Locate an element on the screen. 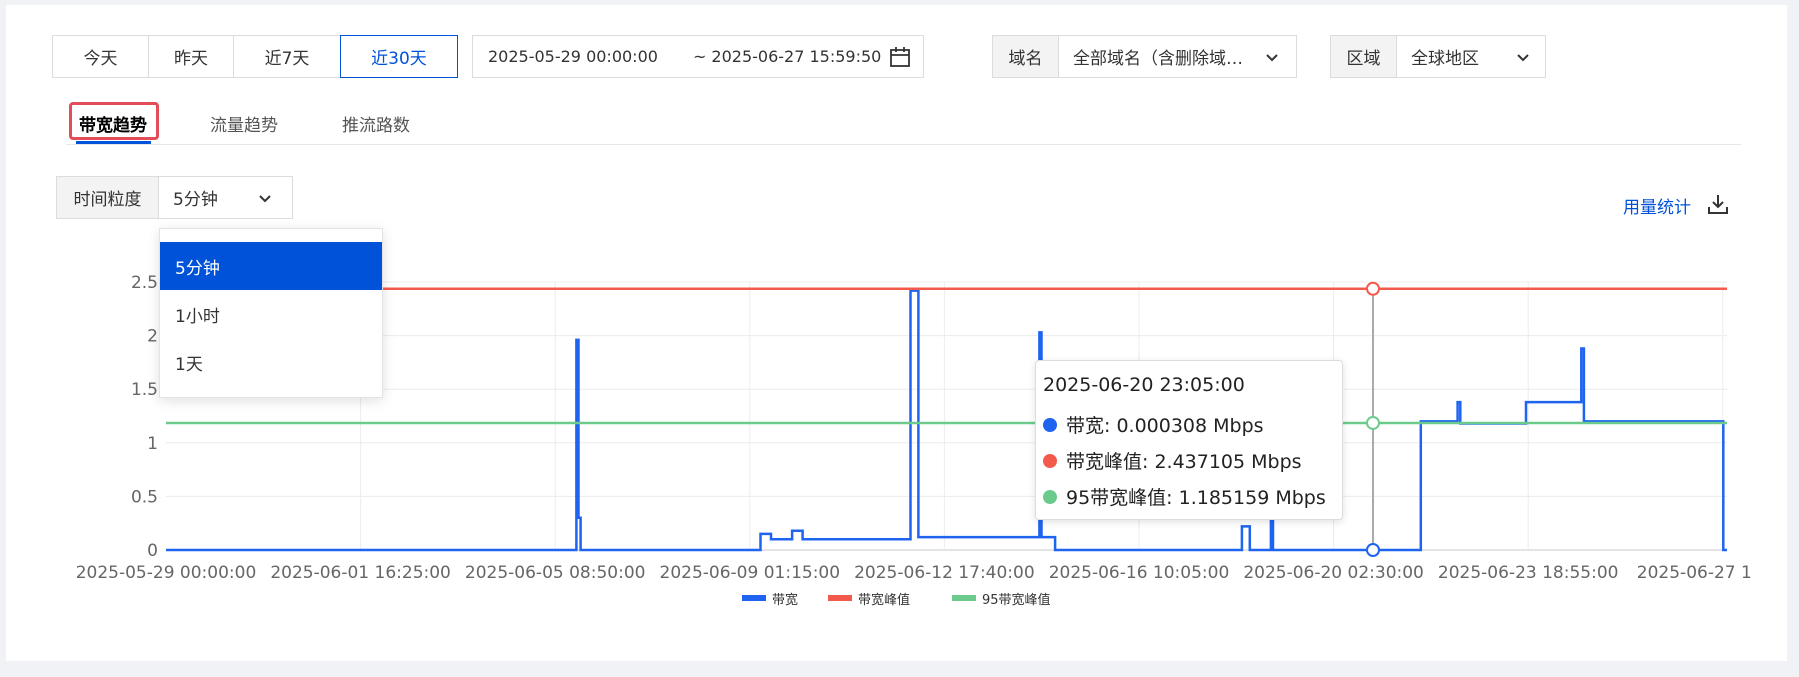 The image size is (1799, 677). tooltip-row-peak: 带宽峰值: 2.437105 Mbps is located at coordinates (1172, 460).